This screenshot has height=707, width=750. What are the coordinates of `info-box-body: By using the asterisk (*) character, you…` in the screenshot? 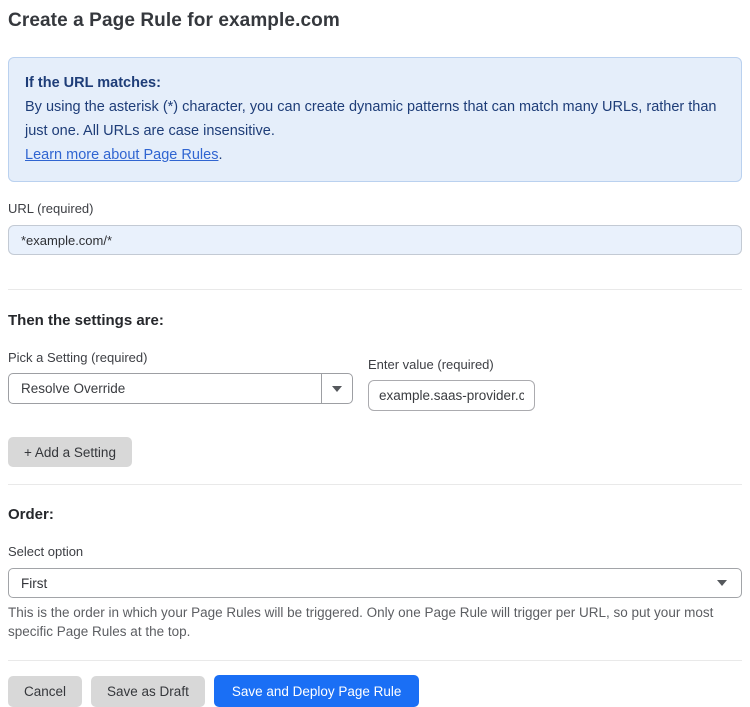 It's located at (371, 119).